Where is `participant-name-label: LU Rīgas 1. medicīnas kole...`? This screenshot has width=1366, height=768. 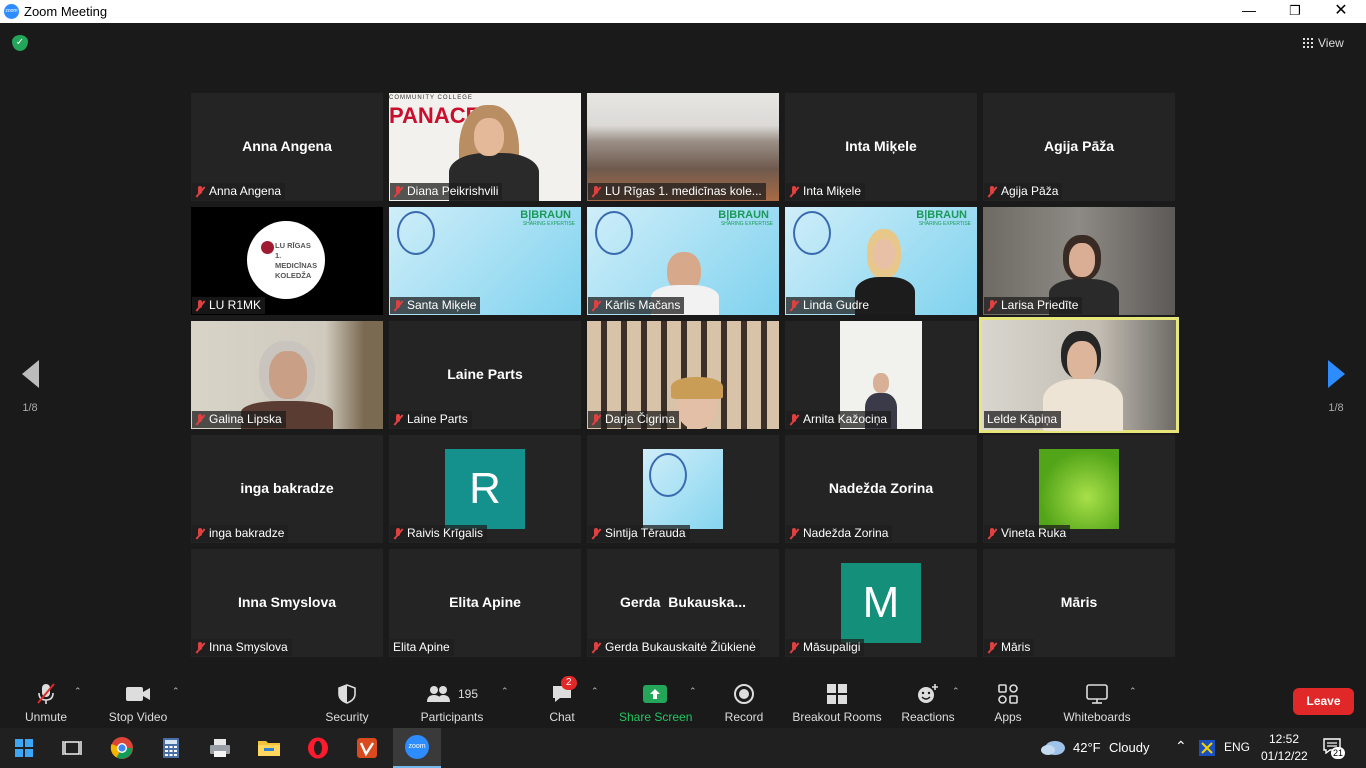
participant-name-label: LU Rīgas 1. medicīnas kole... is located at coordinates (677, 191).